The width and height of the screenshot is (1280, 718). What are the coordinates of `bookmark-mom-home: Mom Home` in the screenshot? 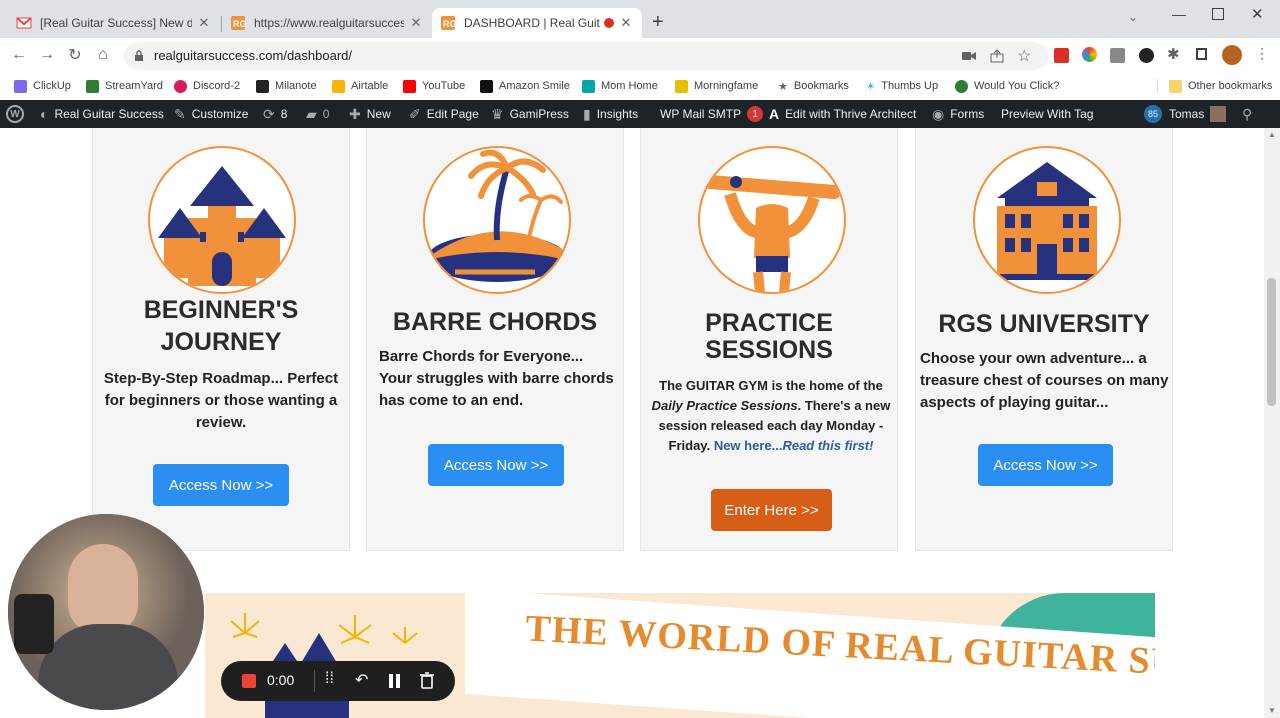 It's located at (620, 86).